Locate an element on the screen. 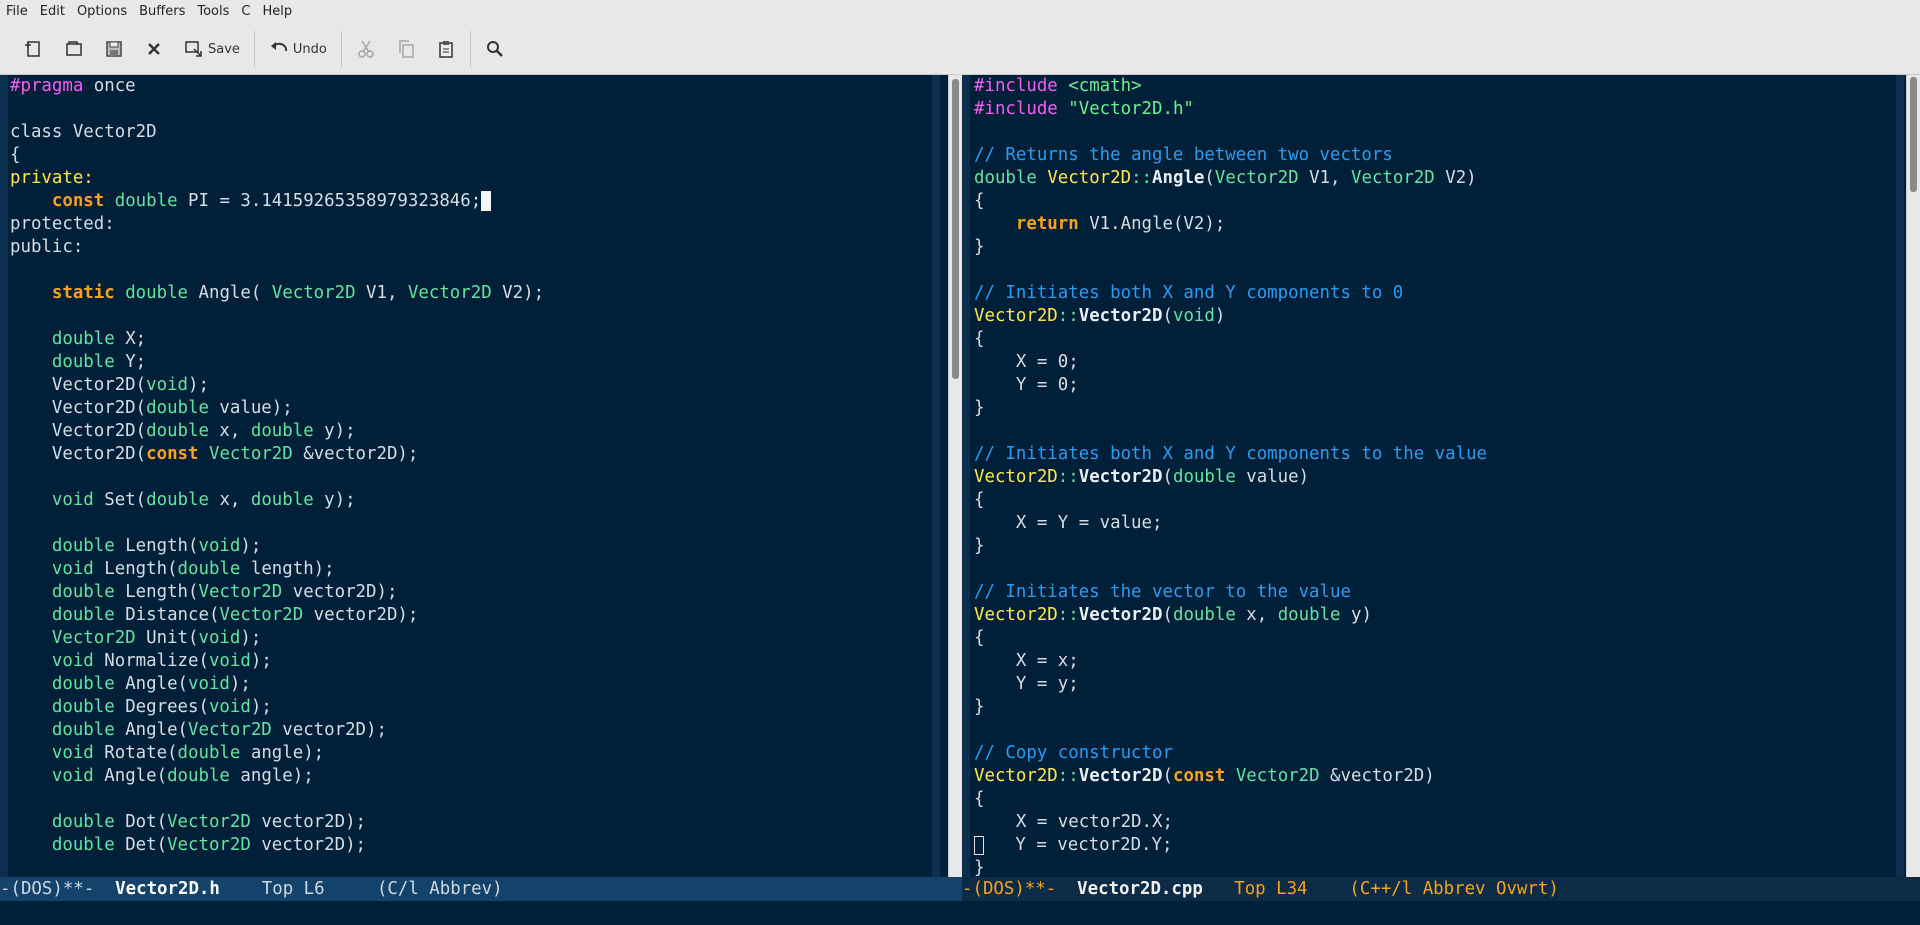 This screenshot has width=1920, height=925. new-file-icon is located at coordinates (32, 49).